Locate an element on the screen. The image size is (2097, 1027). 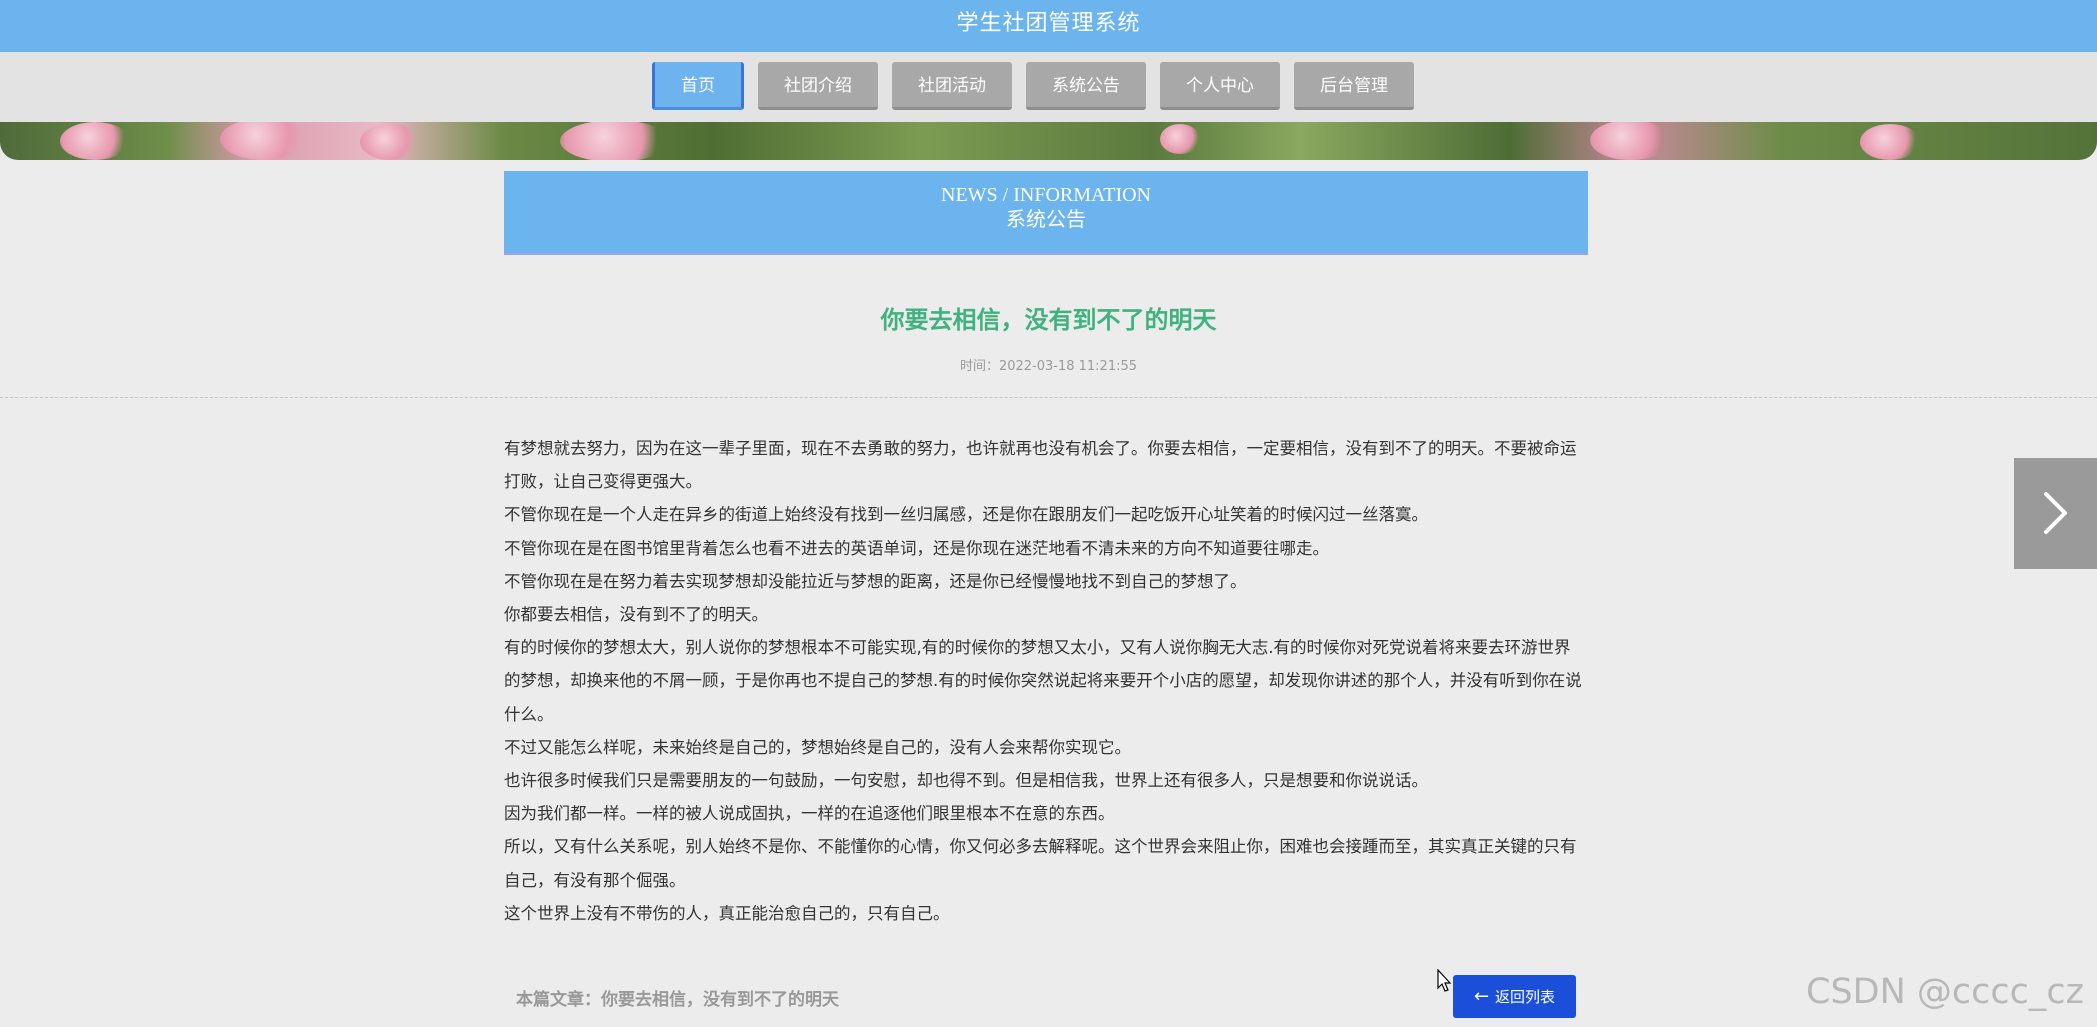
site-title: 学生社团管理系统 is located at coordinates (1048, 23).